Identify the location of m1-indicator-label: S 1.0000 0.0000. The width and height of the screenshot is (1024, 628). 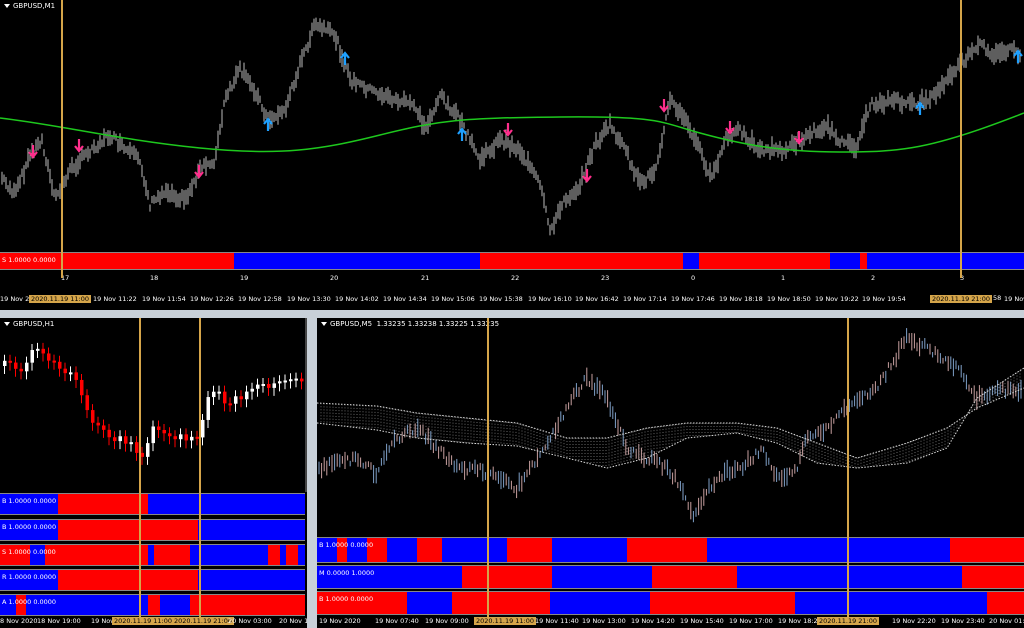
(29, 260).